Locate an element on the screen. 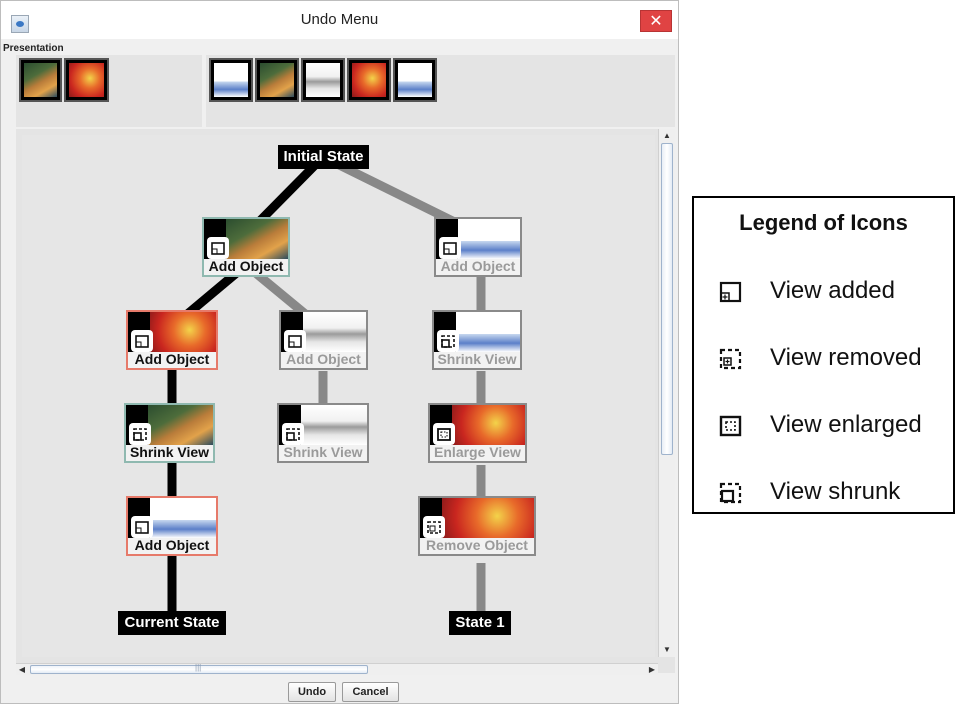 This screenshot has width=955, height=704. legend-item-view-enlarged: View enlarged is located at coordinates (823, 426).